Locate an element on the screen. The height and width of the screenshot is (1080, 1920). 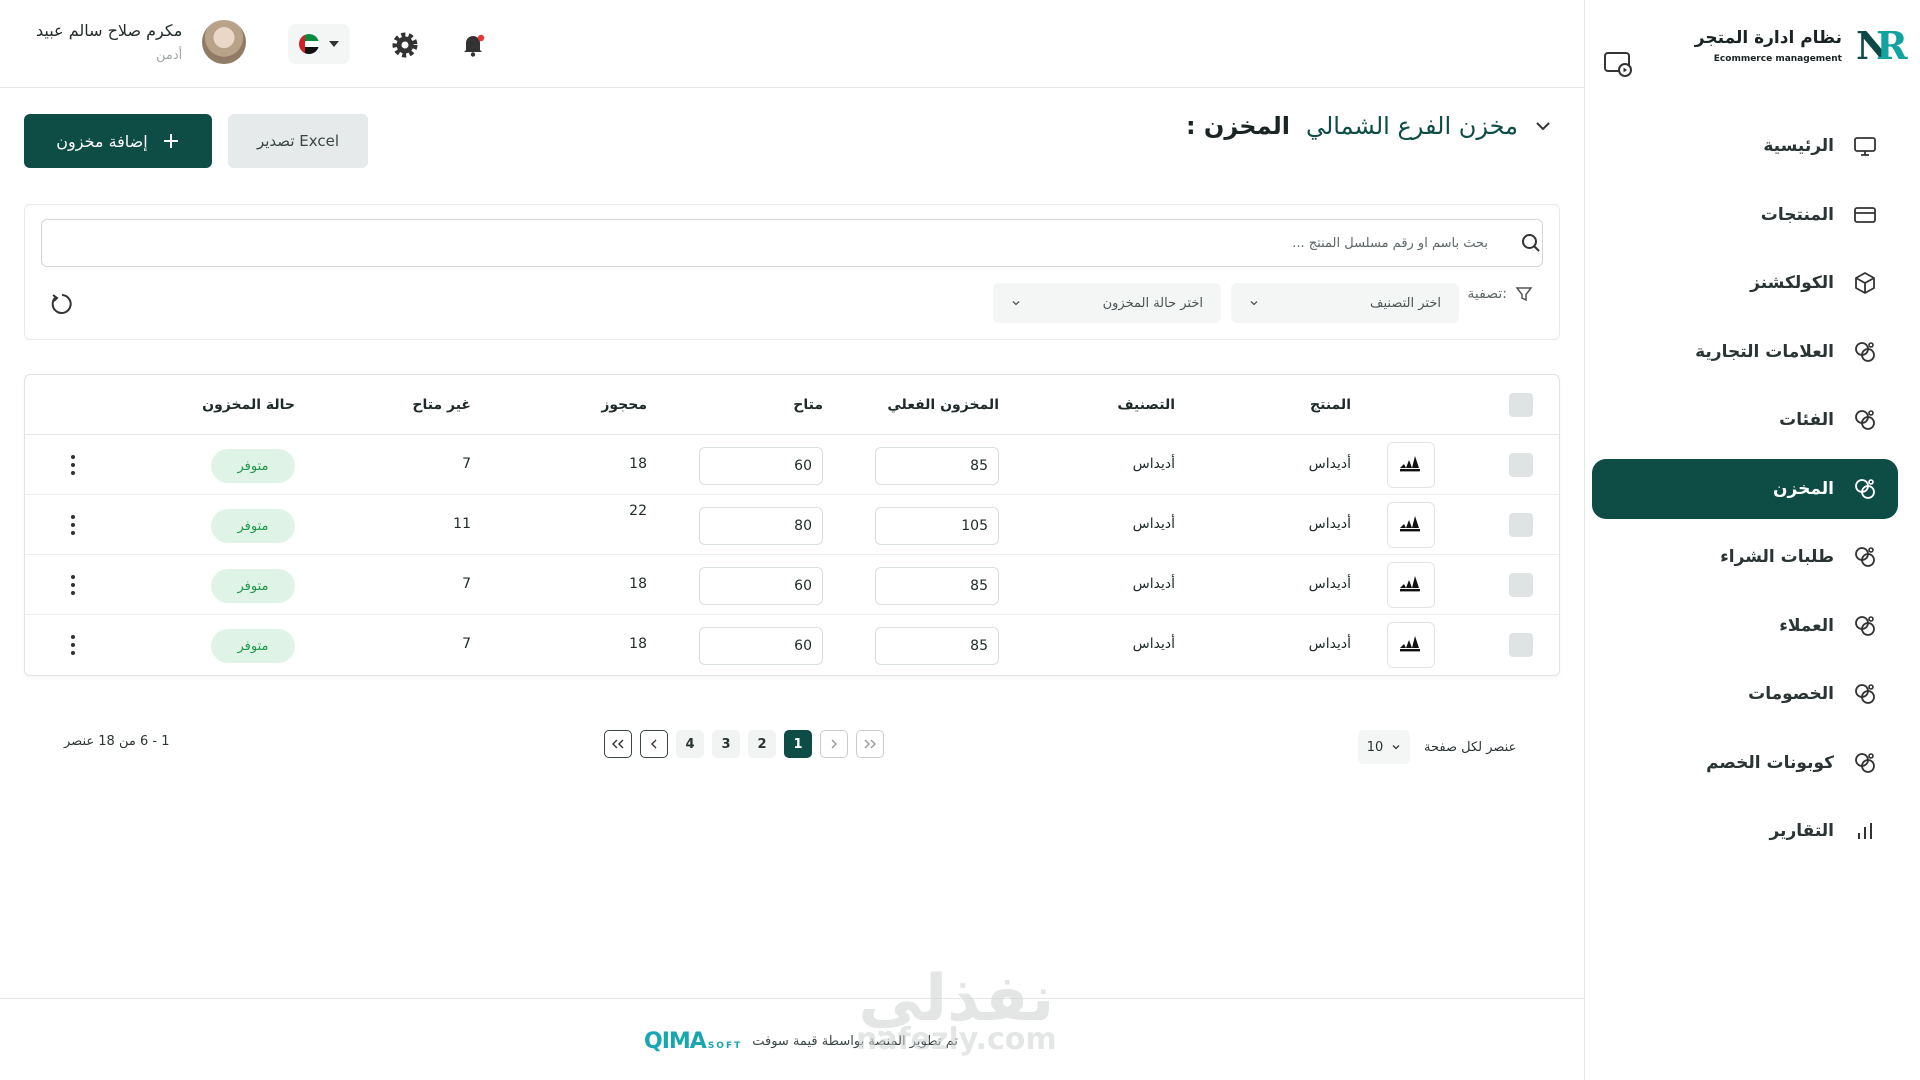
page-button: 4 is located at coordinates (690, 744).